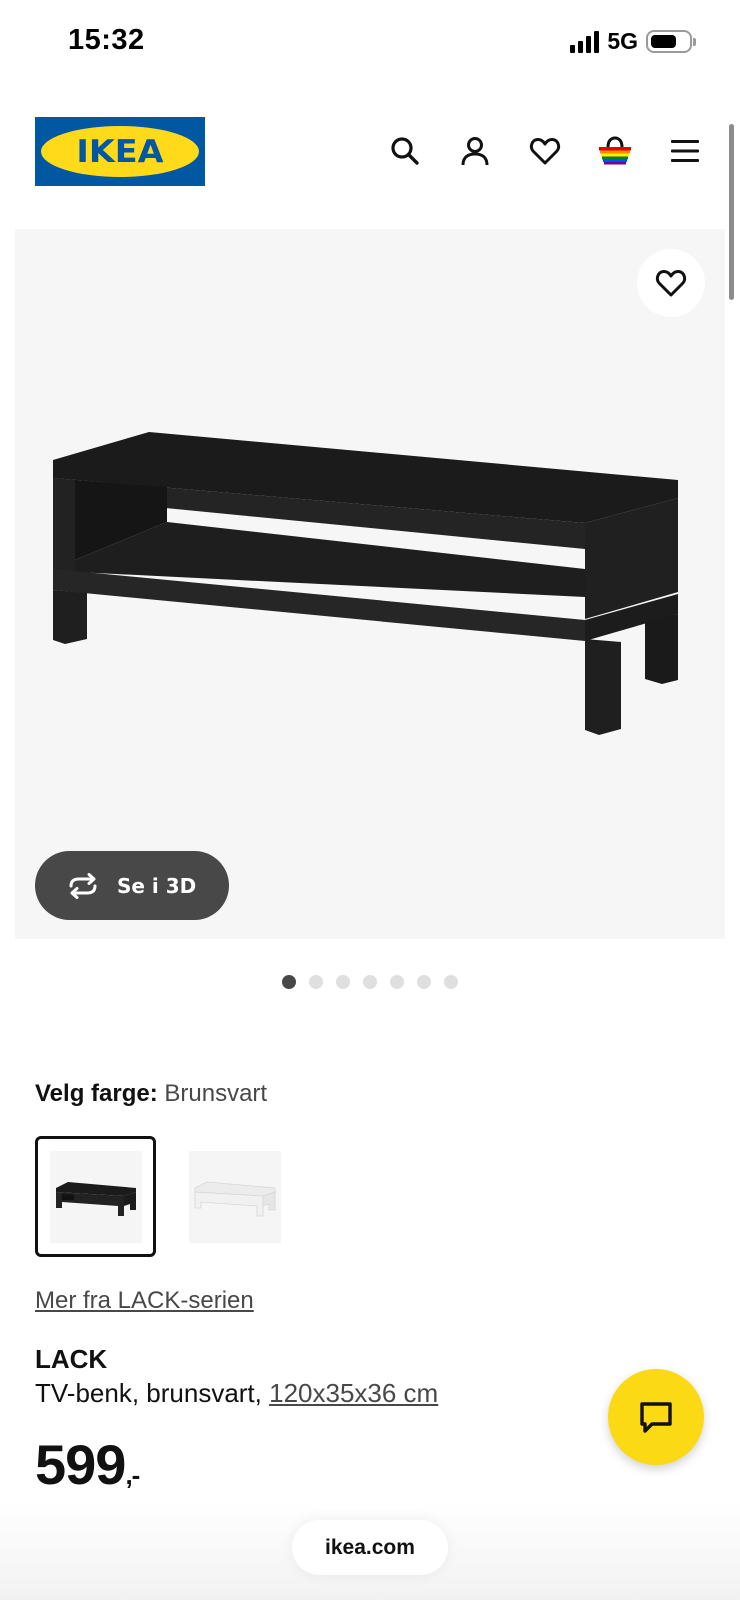  Describe the element at coordinates (216, 1093) in the screenshot. I see `color-selected-value: Brunsvart` at that location.